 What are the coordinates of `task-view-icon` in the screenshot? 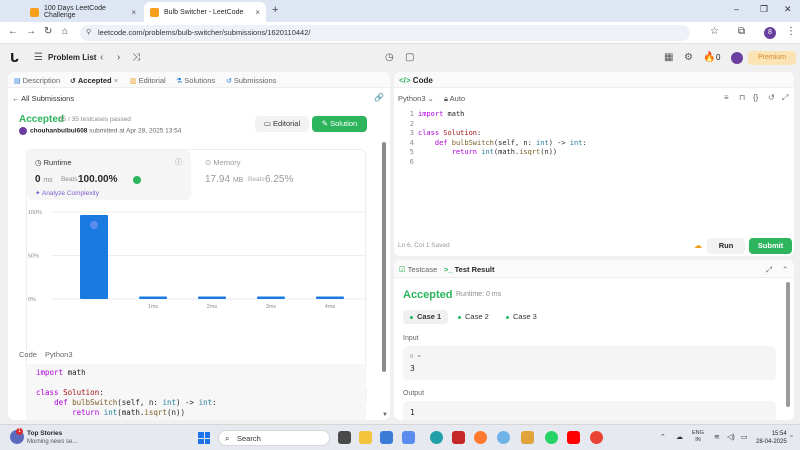 It's located at (344, 437).